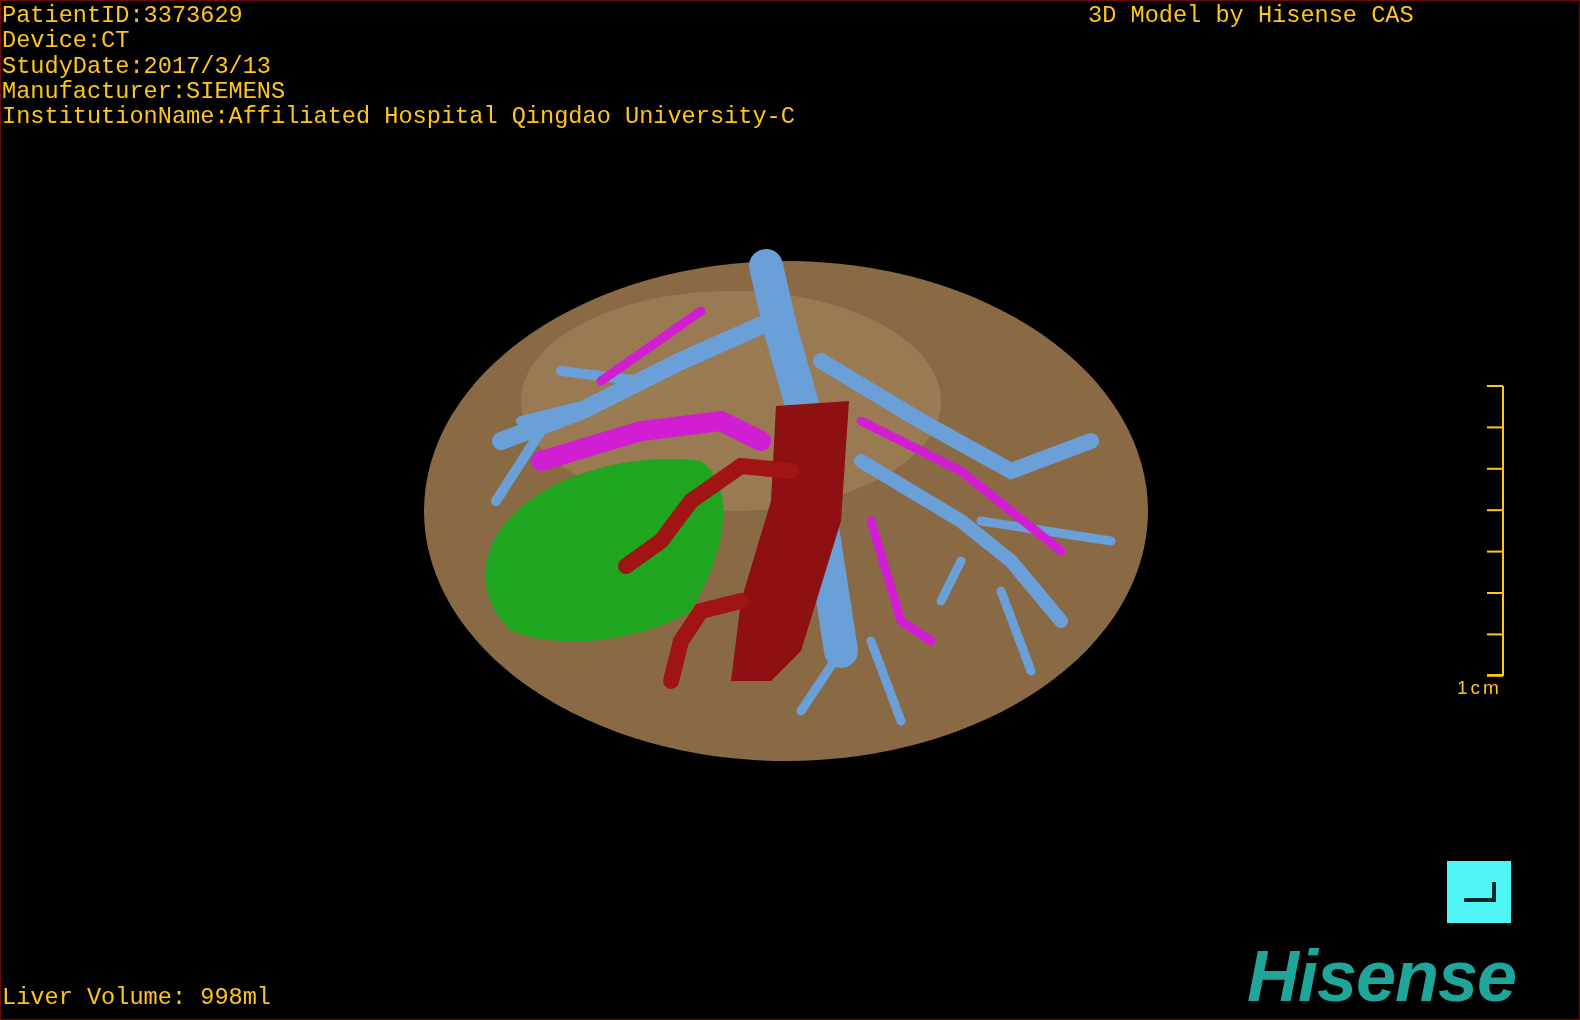  What do you see at coordinates (123, 16) in the screenshot?
I see `patient-info-line: PatientID:3373629` at bounding box center [123, 16].